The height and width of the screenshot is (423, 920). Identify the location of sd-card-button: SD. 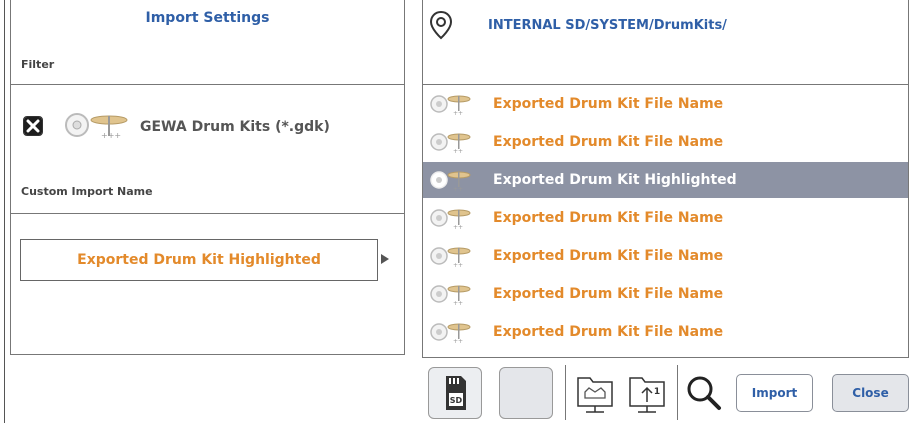
(455, 393).